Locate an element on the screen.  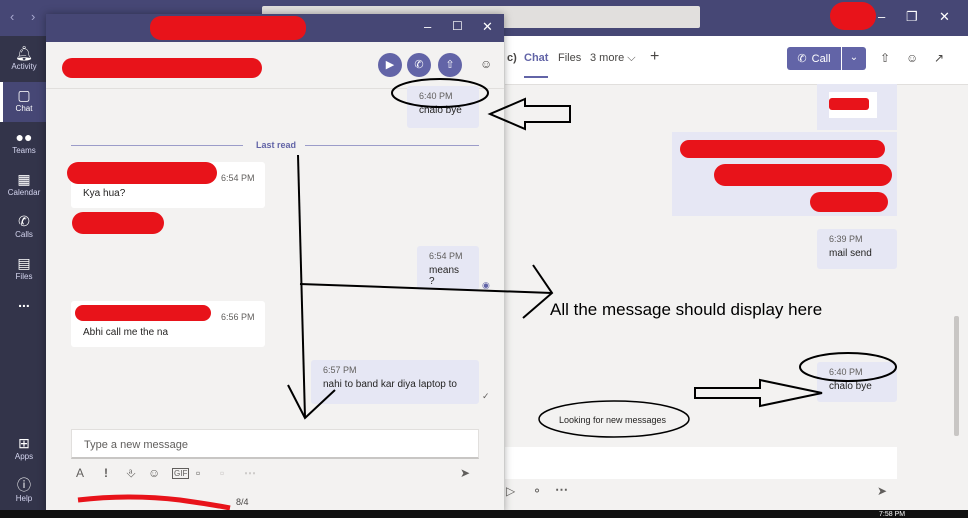
taskbar-clock: 7:58 PM is located at coordinates (892, 514).